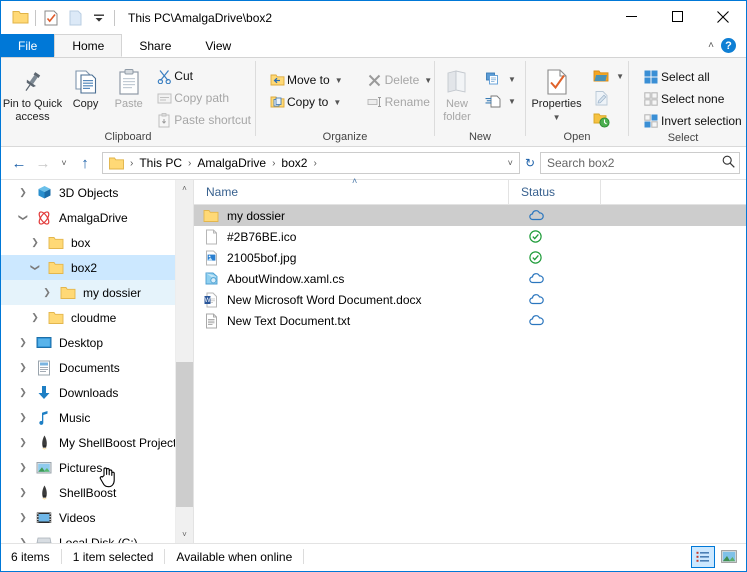  What do you see at coordinates (607, 76) in the screenshot?
I see `open-button: ▼` at bounding box center [607, 76].